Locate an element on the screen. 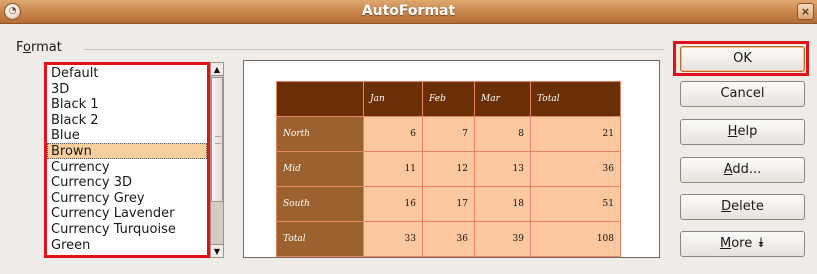 Image resolution: width=817 pixels, height=274 pixels. preview-cell: 13 is located at coordinates (502, 169).